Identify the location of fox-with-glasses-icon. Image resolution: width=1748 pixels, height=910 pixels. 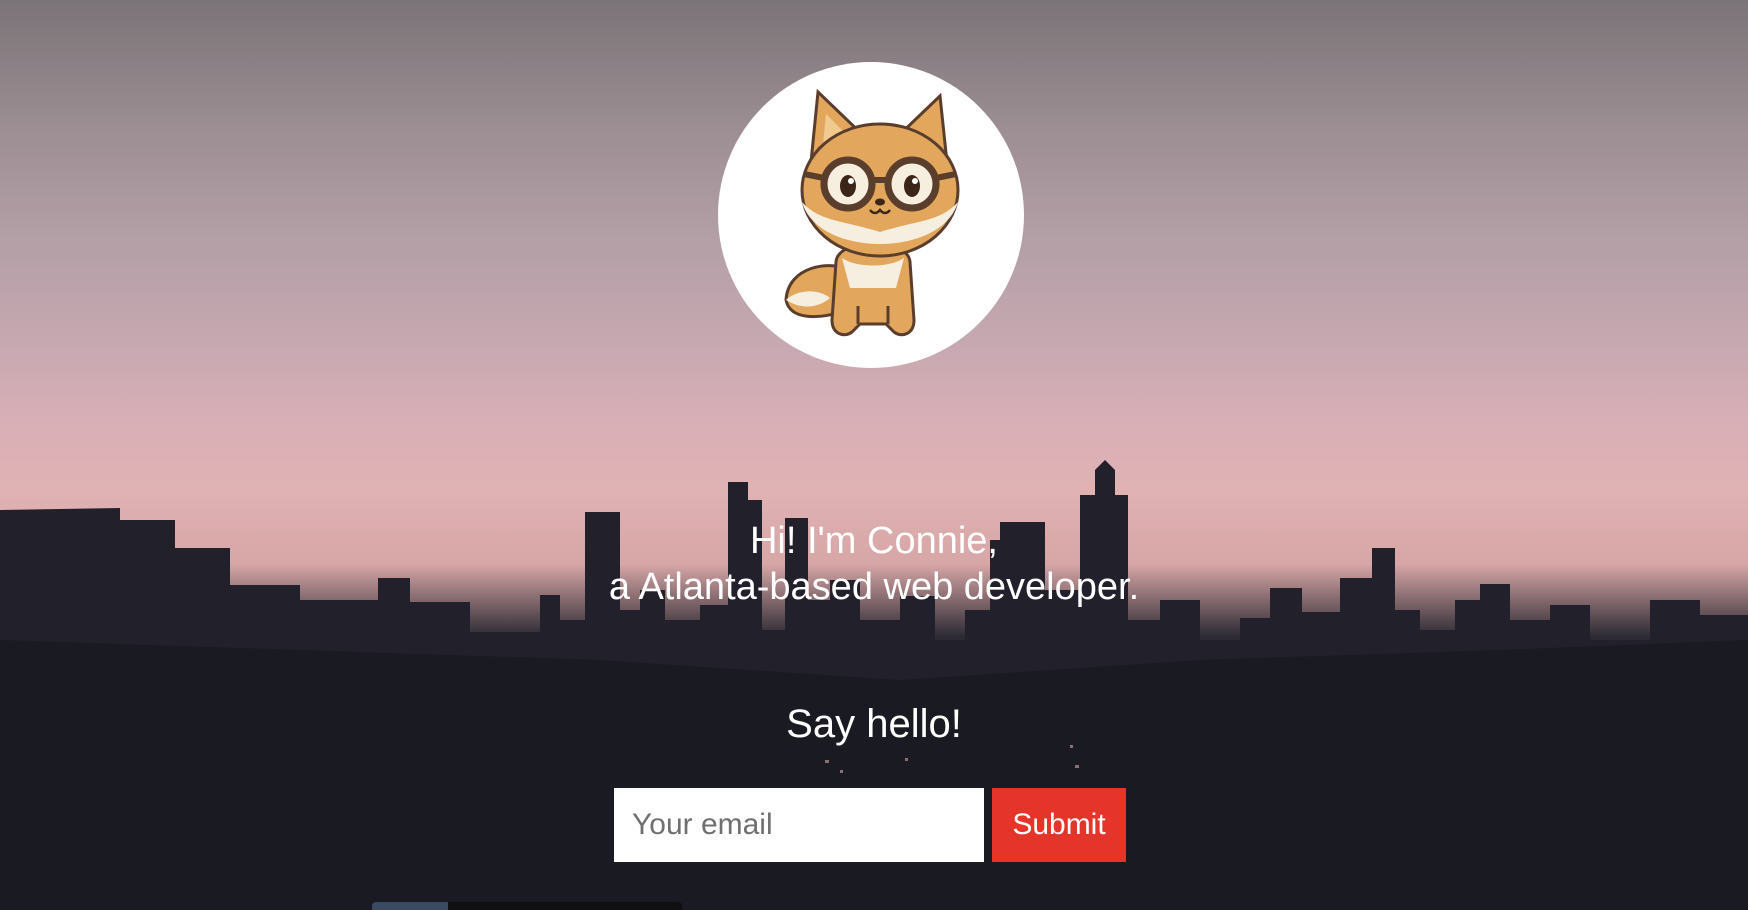
(872, 212).